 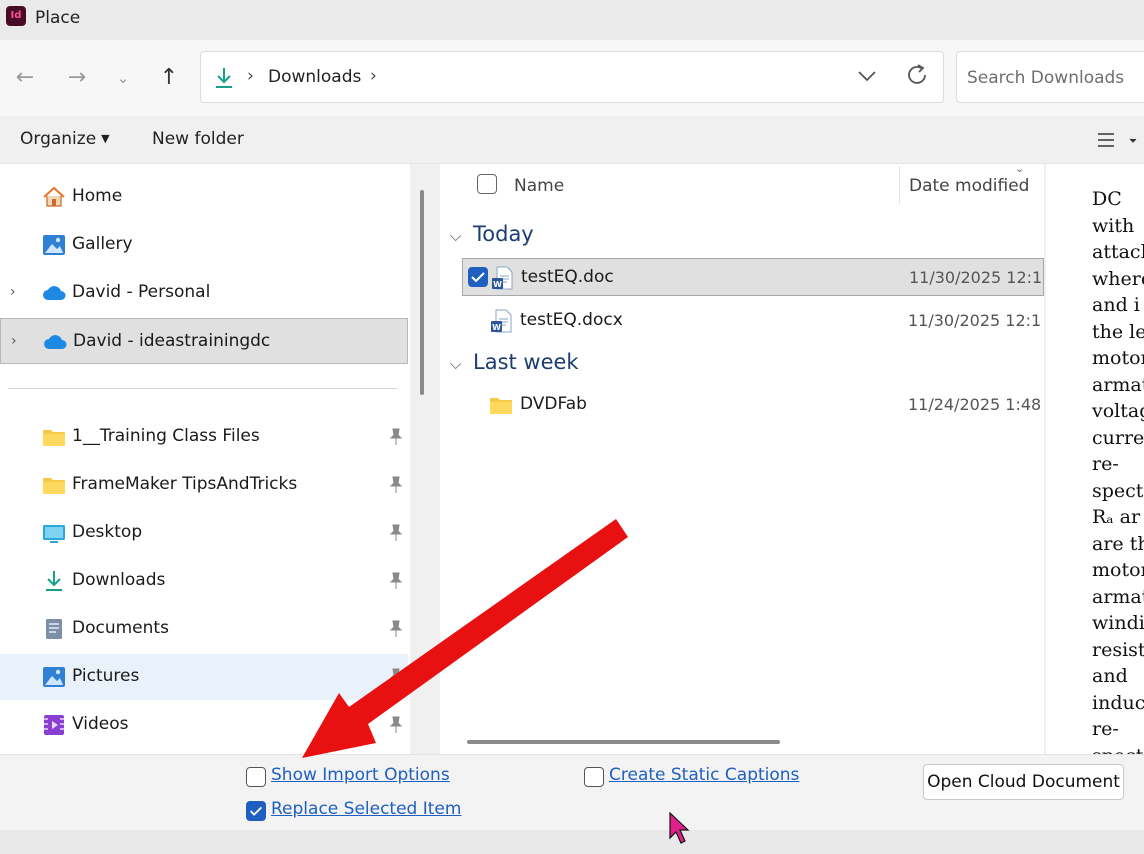 I want to click on preview-line: Rₐ ar, so click(x=1116, y=517).